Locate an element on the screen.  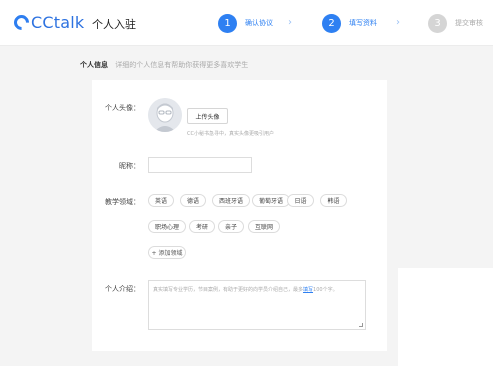
step-3: 3 提交审核 is located at coordinates (455, 23).